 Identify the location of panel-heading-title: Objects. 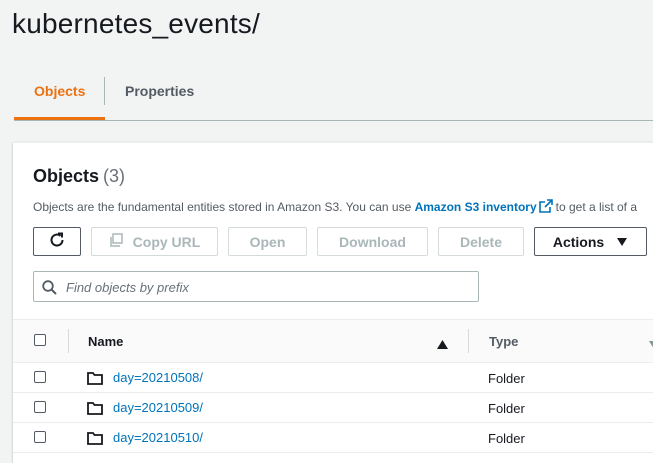
(66, 176).